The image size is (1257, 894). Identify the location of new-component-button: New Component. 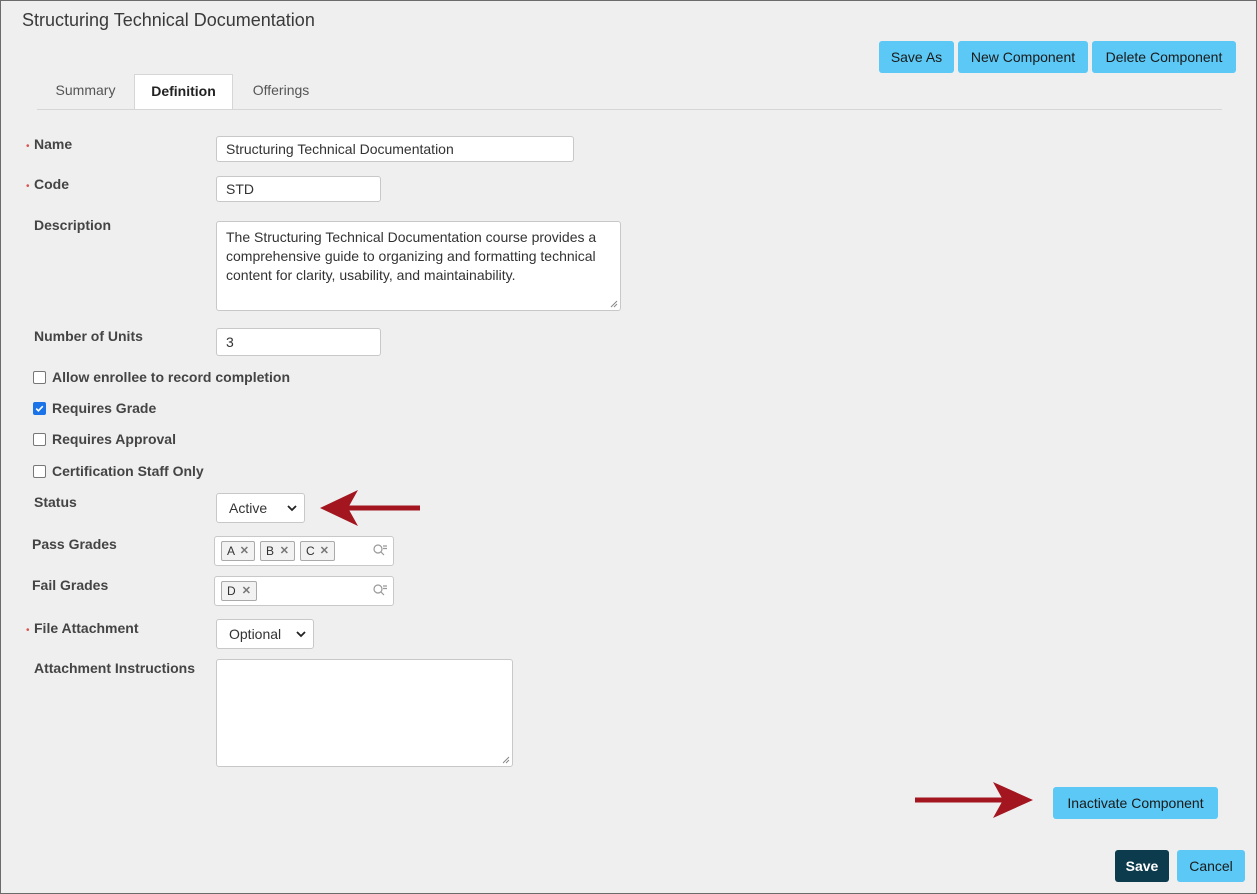
(1023, 57).